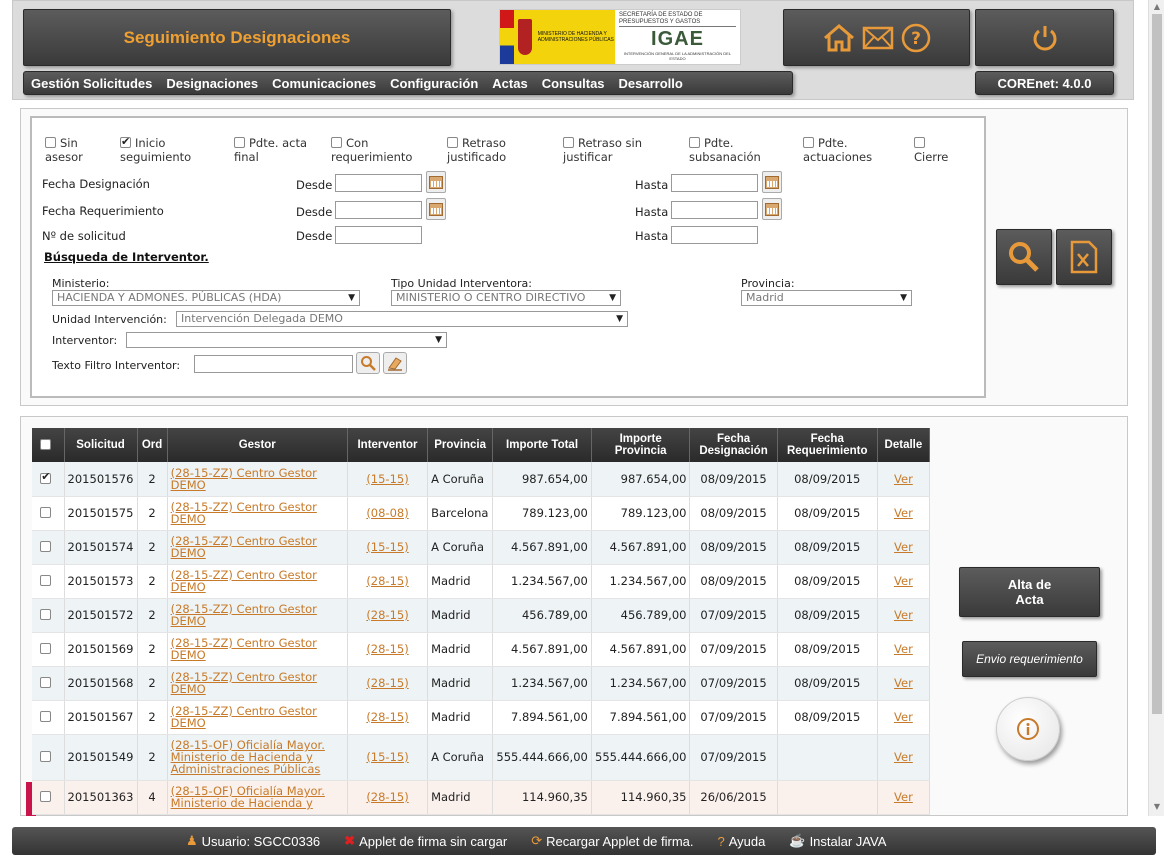 Image resolution: width=1164 pixels, height=861 pixels. I want to click on filter-retraso-sin-justificar: Retraso sin justificar, so click(602, 150).